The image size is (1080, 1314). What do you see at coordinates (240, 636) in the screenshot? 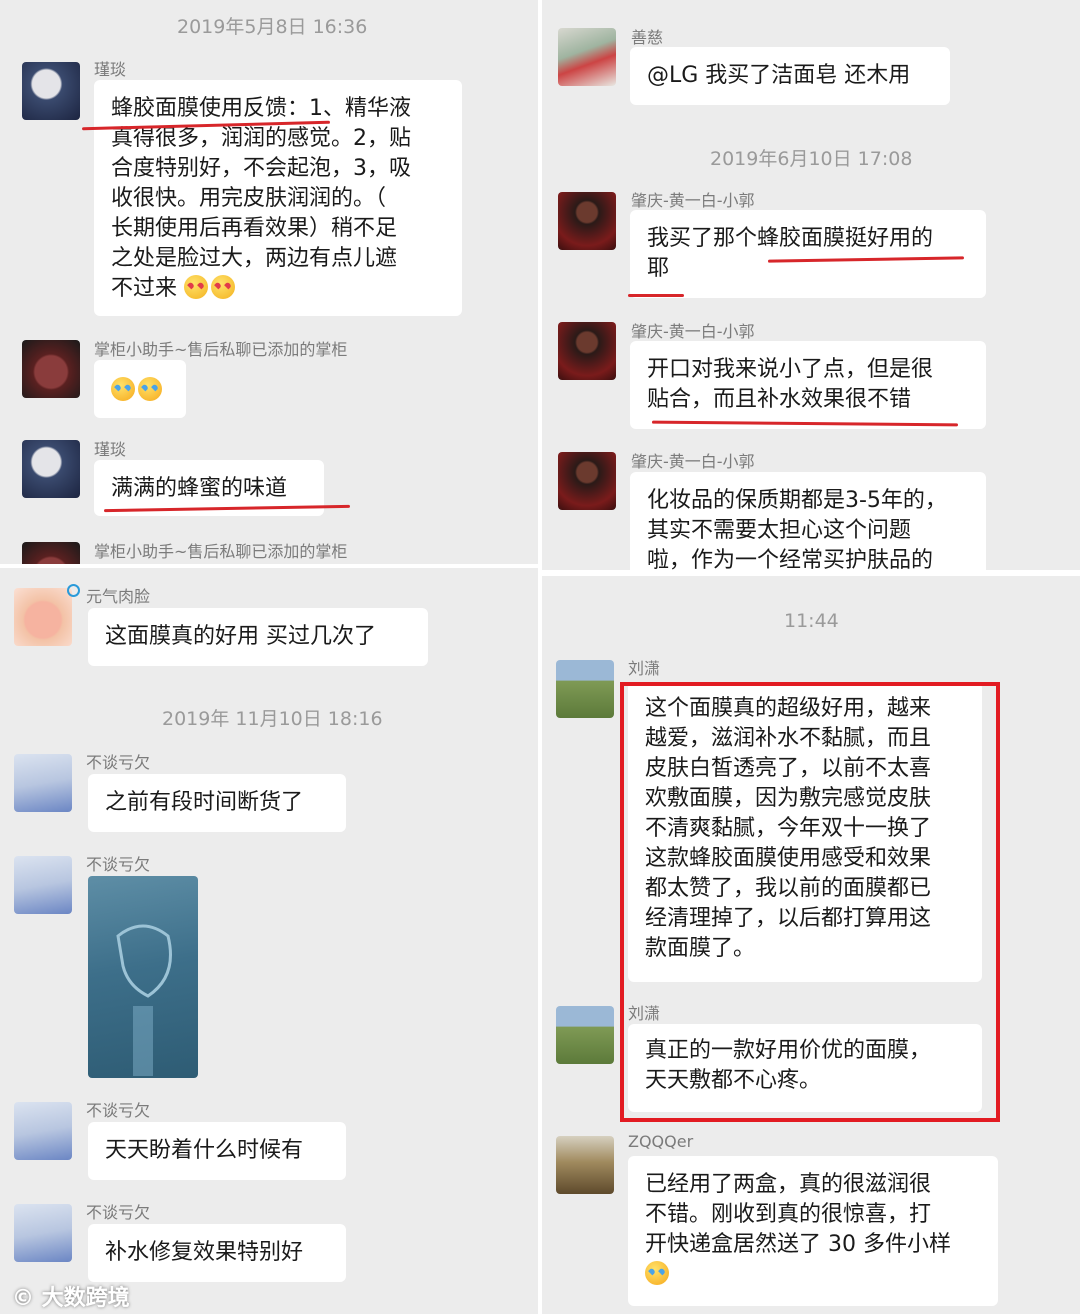
I see `message-line: 这面膜真的好用 买过几次了` at bounding box center [240, 636].